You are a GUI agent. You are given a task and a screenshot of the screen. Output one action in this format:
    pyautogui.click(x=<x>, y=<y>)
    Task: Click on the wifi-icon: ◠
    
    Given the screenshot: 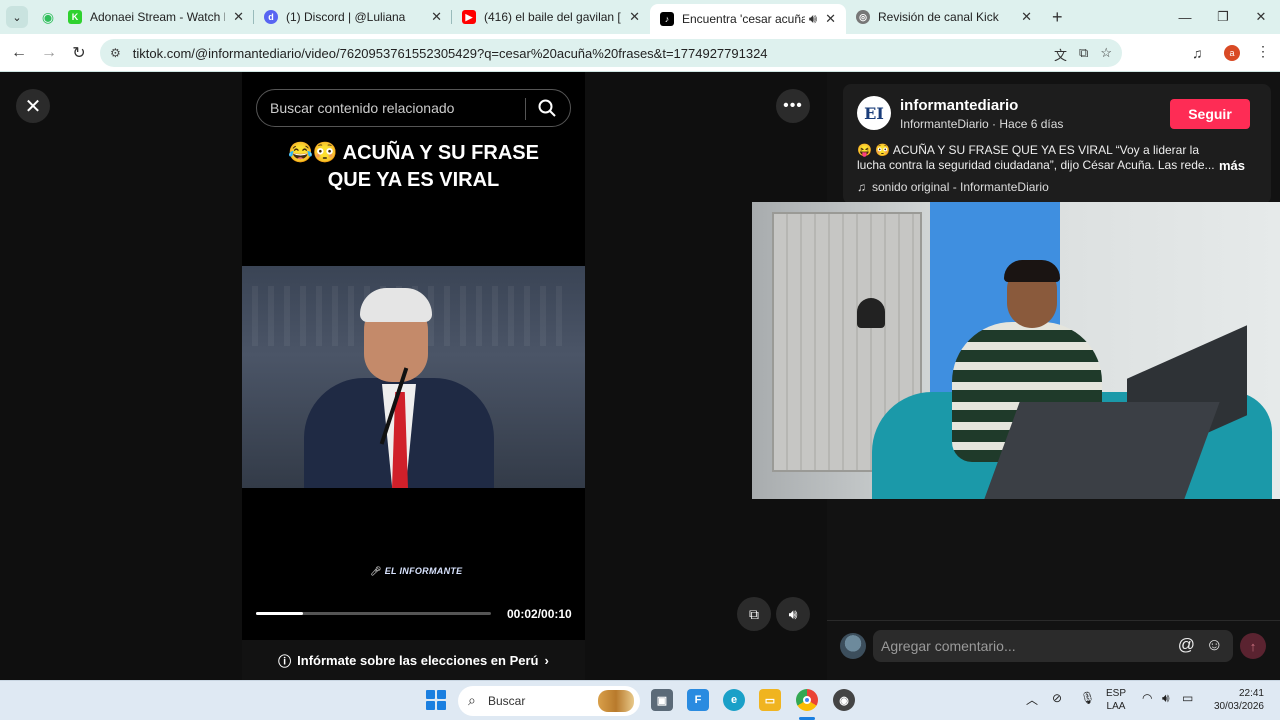 What is the action you would take?
    pyautogui.click(x=1147, y=698)
    